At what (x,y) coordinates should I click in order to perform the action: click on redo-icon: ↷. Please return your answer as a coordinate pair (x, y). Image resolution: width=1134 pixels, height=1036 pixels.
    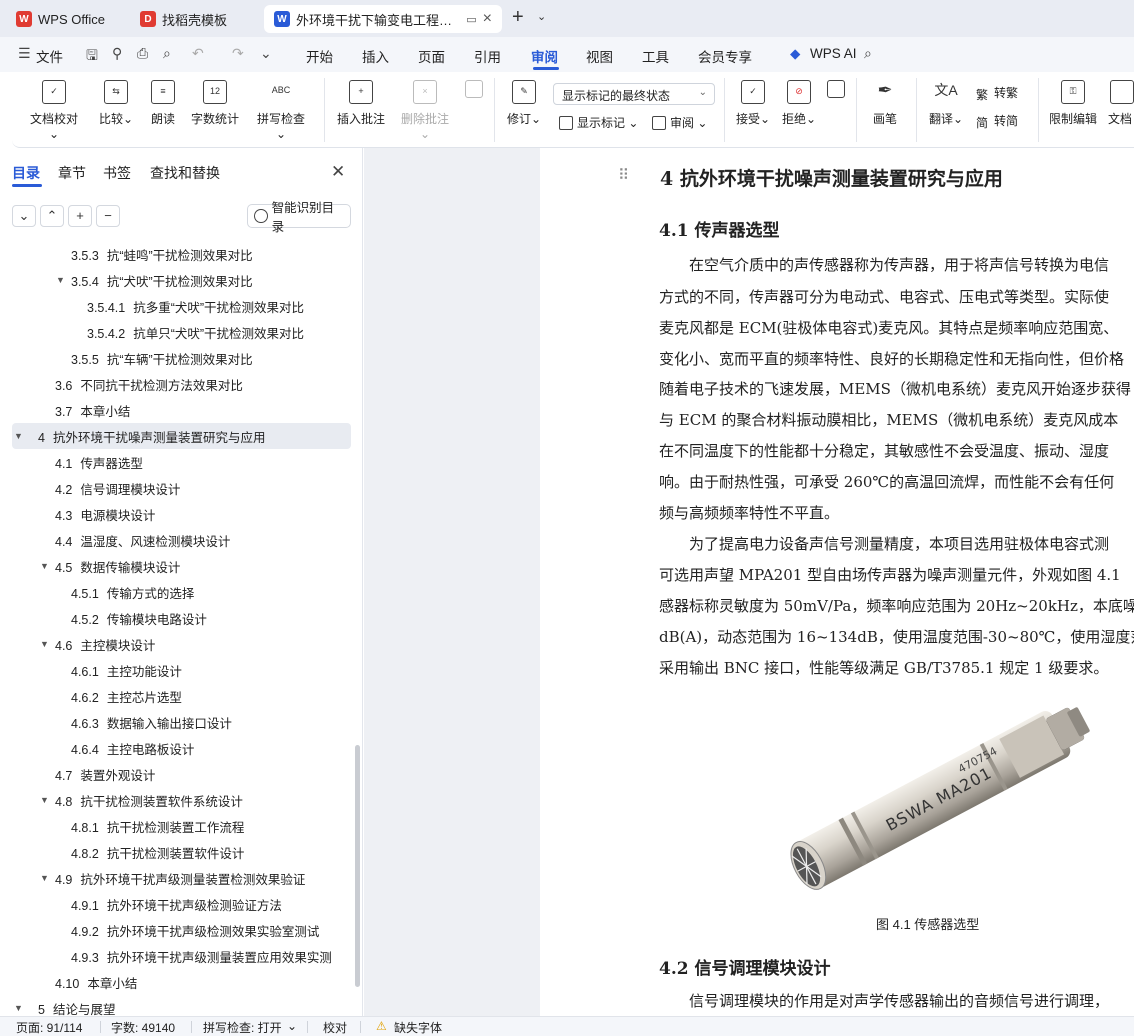
    Looking at the image, I should click on (238, 53).